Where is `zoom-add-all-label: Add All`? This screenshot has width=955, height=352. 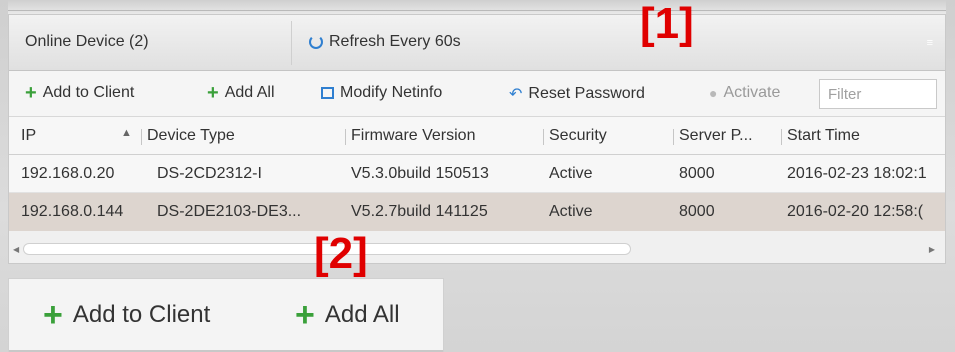 zoom-add-all-label: Add All is located at coordinates (362, 314).